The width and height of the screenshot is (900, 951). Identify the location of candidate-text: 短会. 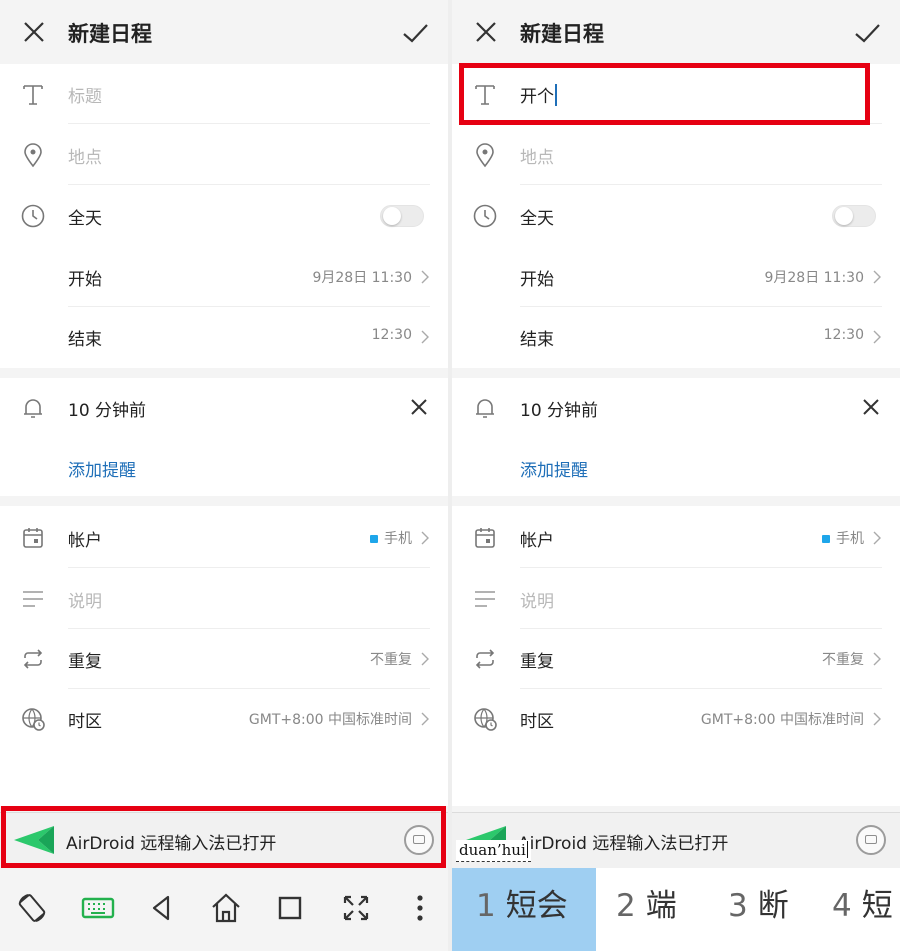
(536, 906).